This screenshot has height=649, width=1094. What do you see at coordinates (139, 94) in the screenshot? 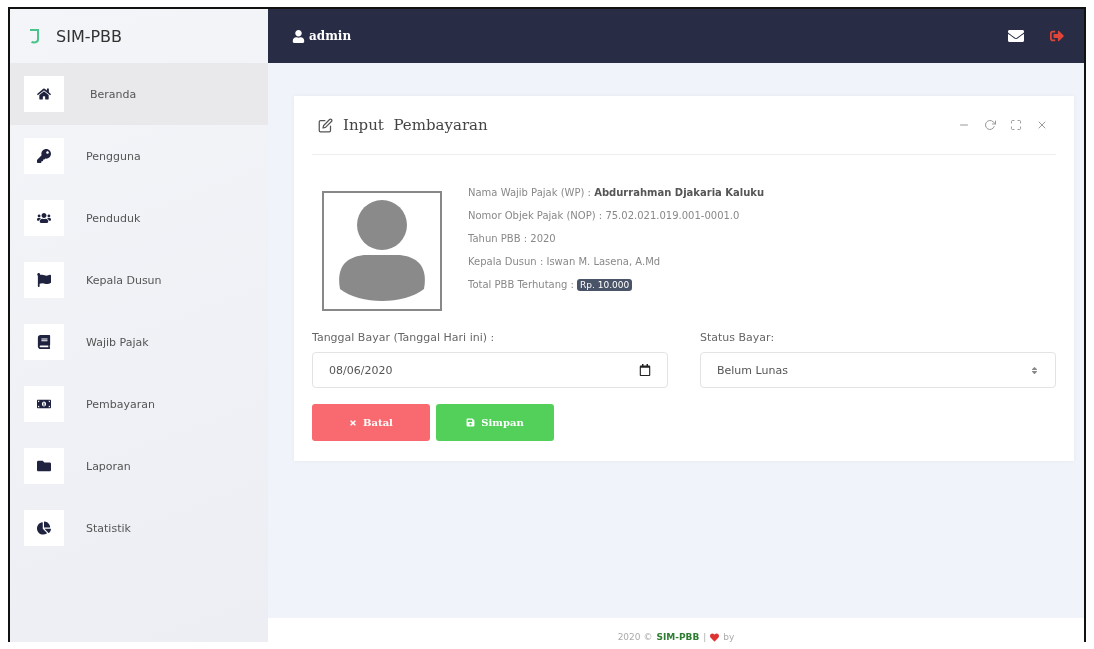
I see `sidebar-item: Beranda` at bounding box center [139, 94].